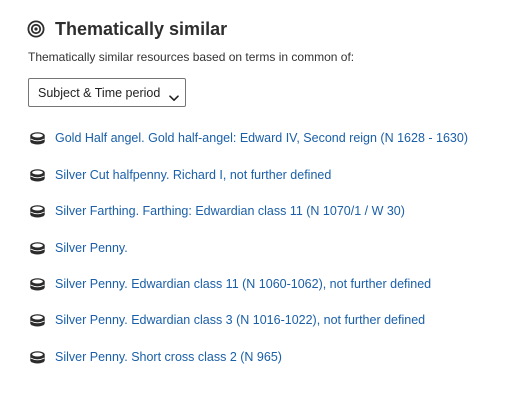  I want to click on terms-filter-selected-value: Subject & Time period, so click(99, 92).